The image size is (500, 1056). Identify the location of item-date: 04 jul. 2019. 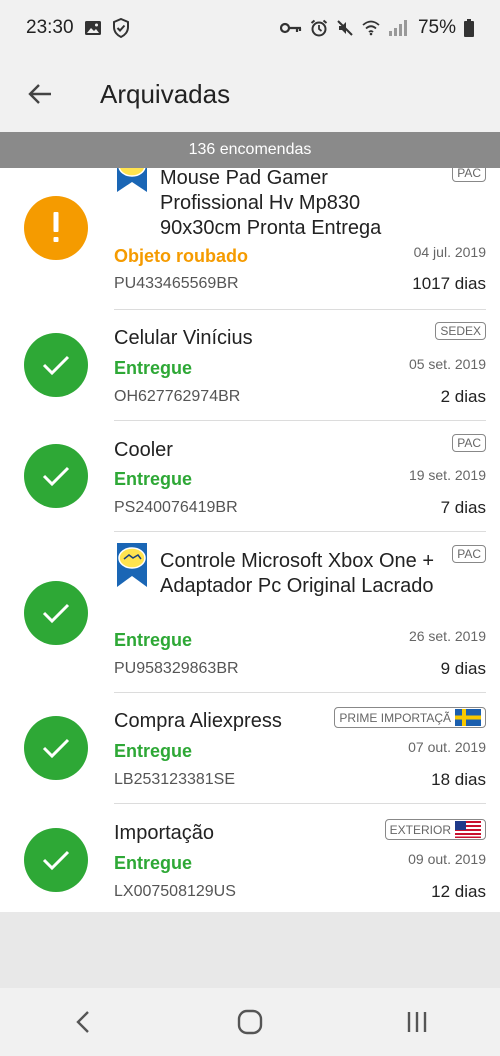
(449, 252).